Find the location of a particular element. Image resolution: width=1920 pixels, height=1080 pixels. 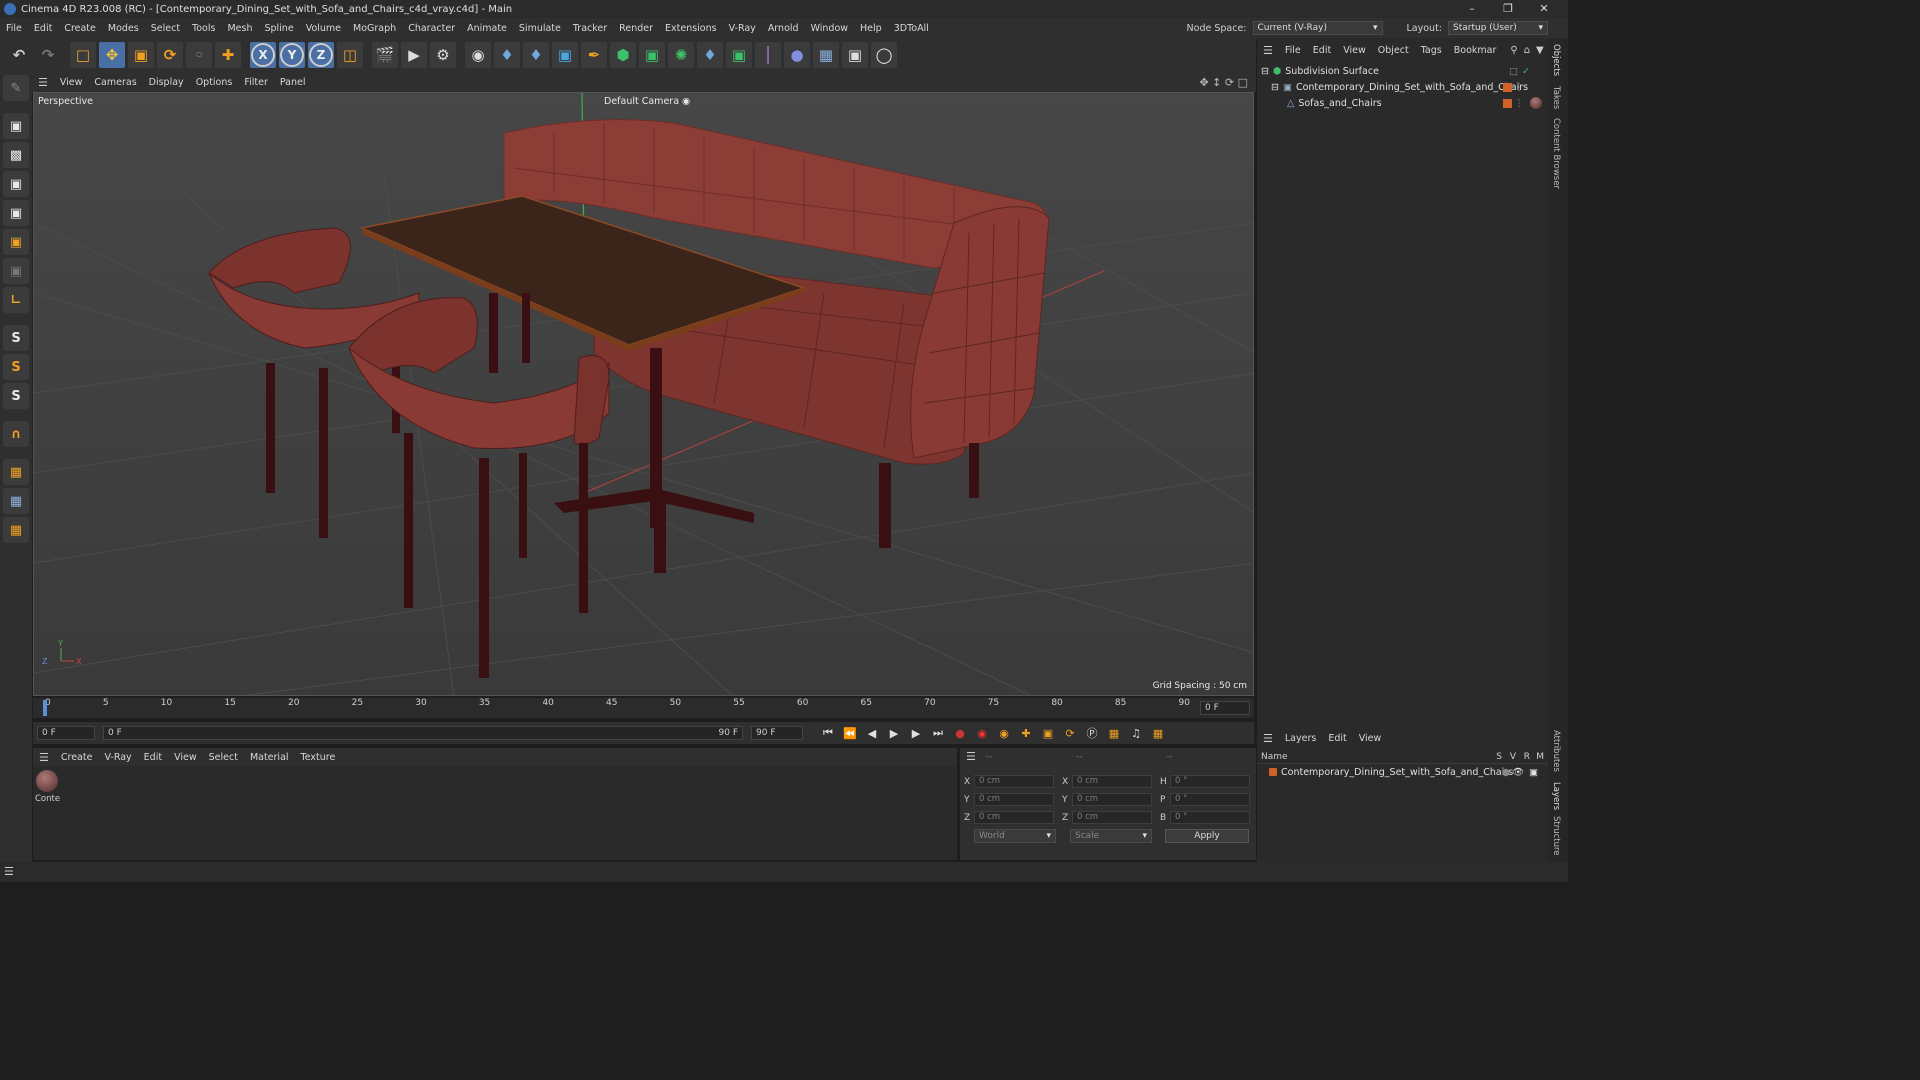

camera-icon: ▣ is located at coordinates (855, 55).